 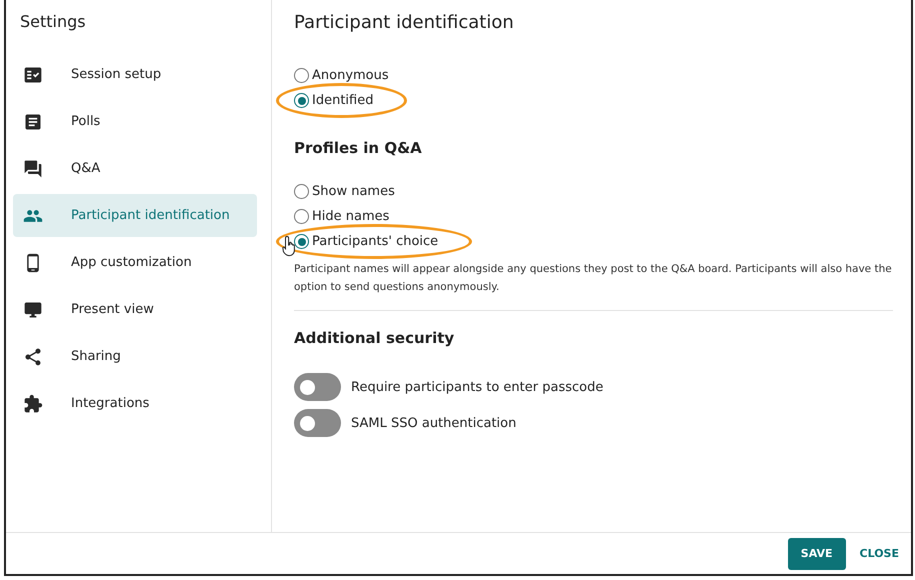 What do you see at coordinates (135, 262) in the screenshot?
I see `sidebar-item: App customization` at bounding box center [135, 262].